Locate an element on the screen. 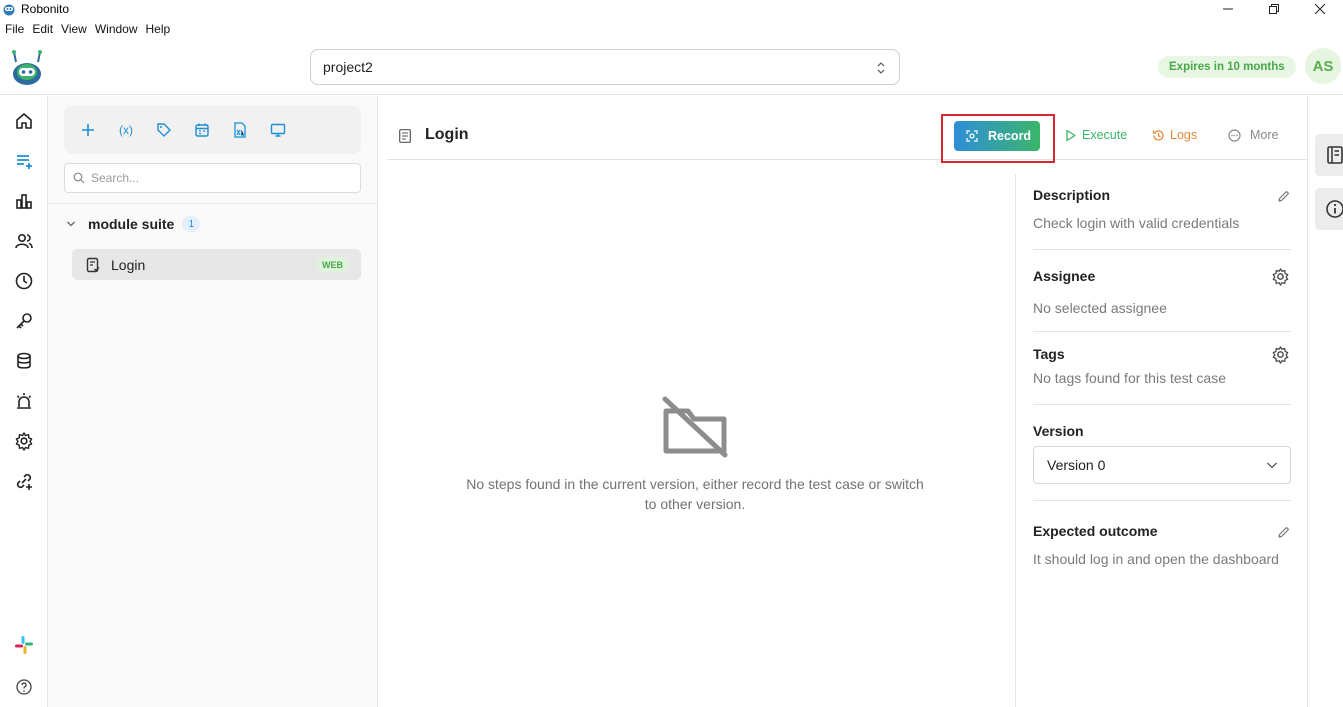  nav-slack is located at coordinates (24, 645).